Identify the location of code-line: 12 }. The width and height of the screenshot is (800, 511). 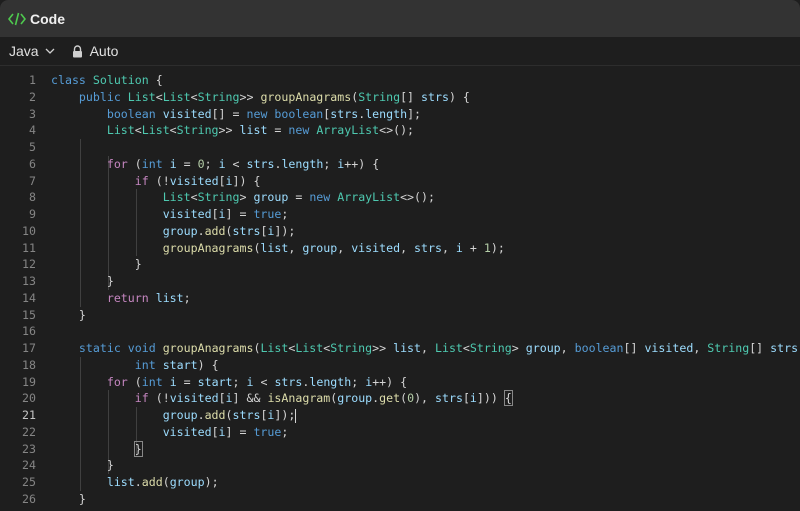
(400, 264).